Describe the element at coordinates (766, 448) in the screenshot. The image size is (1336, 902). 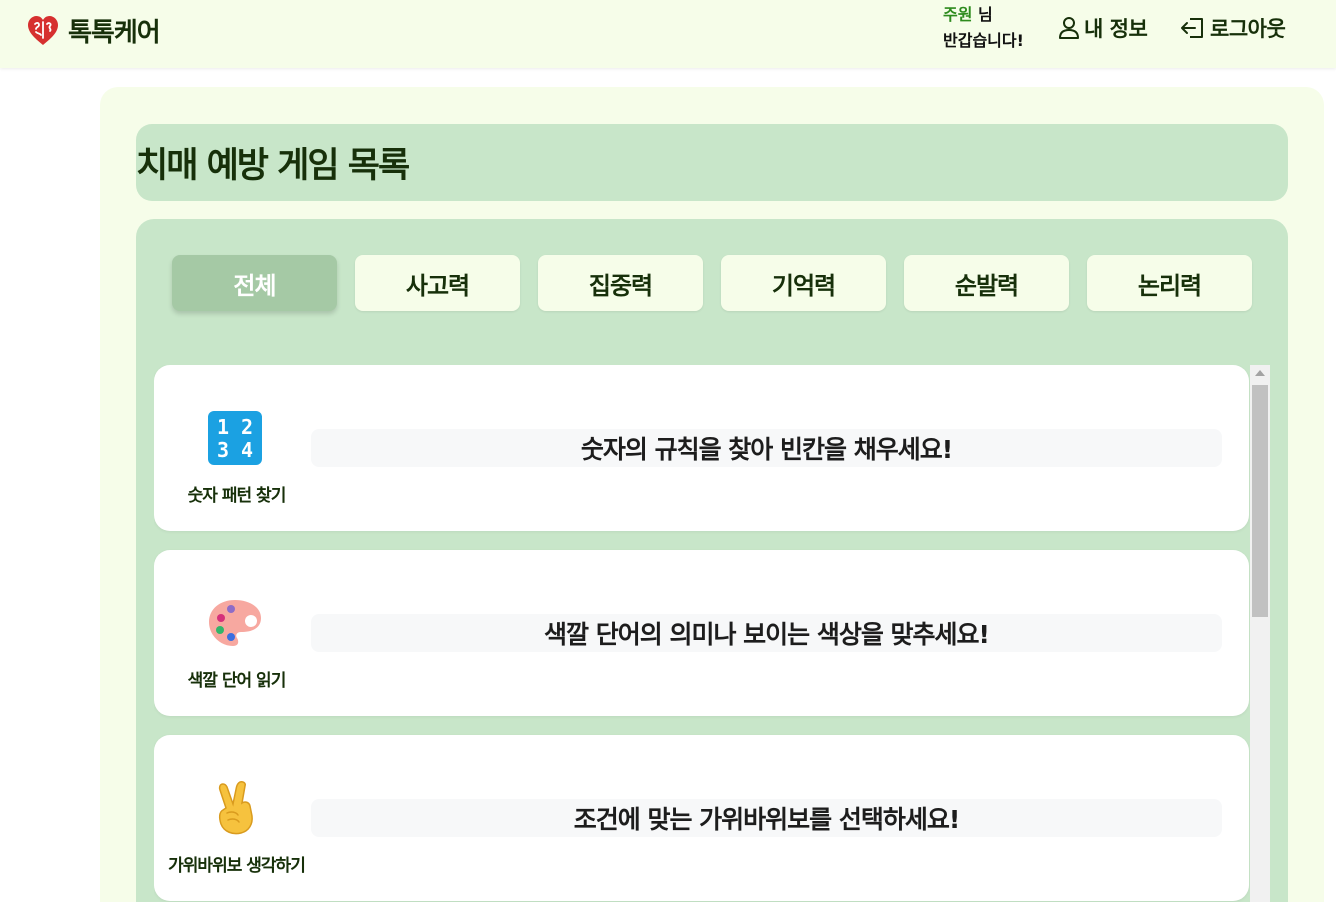
I see `game-description: 숫자의 규칙을 찾아 빈칸을 채우세요!` at that location.